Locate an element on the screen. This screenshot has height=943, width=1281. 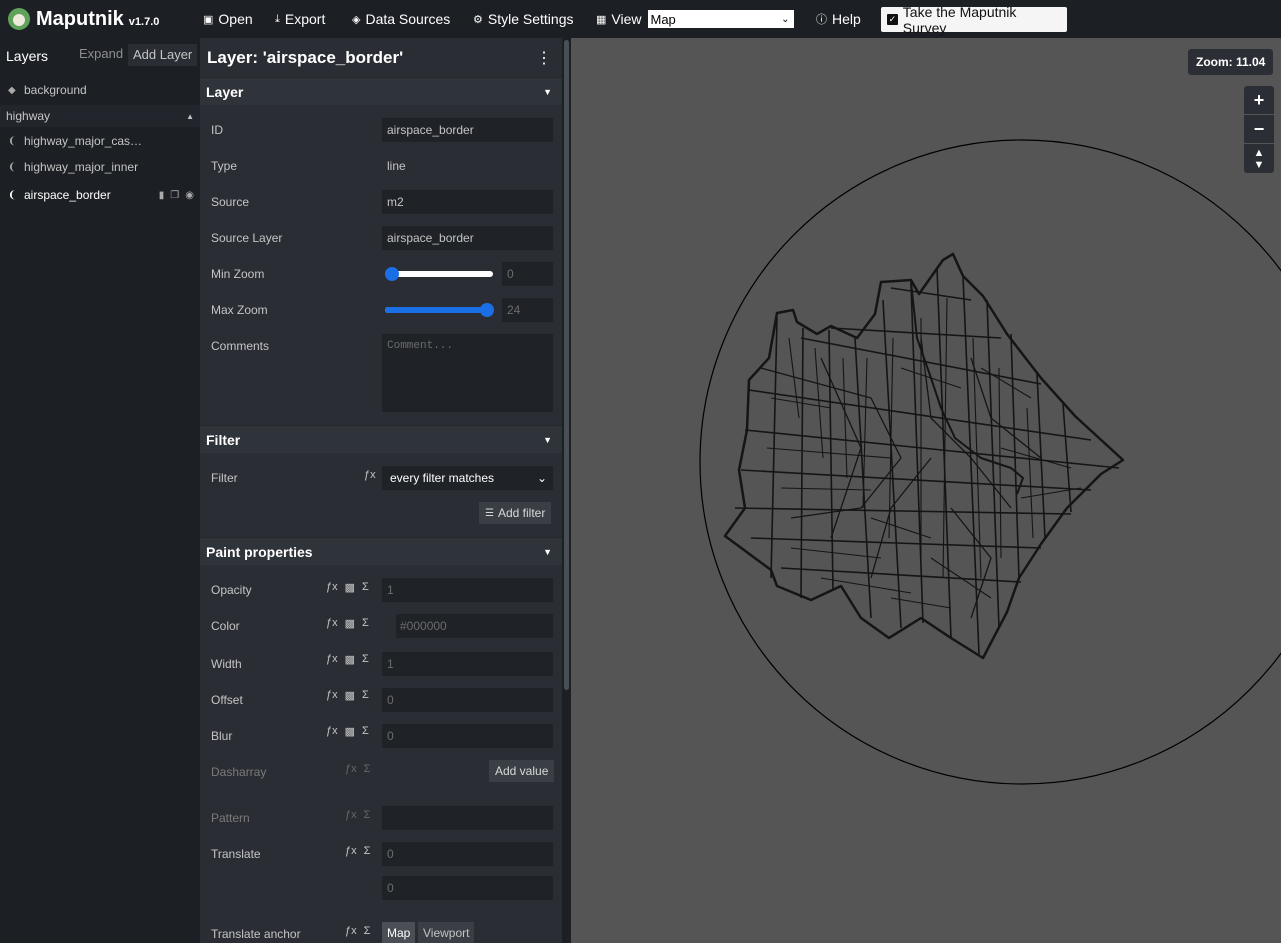
pattern-tools: ƒx Σ is located at coordinates (357, 815).